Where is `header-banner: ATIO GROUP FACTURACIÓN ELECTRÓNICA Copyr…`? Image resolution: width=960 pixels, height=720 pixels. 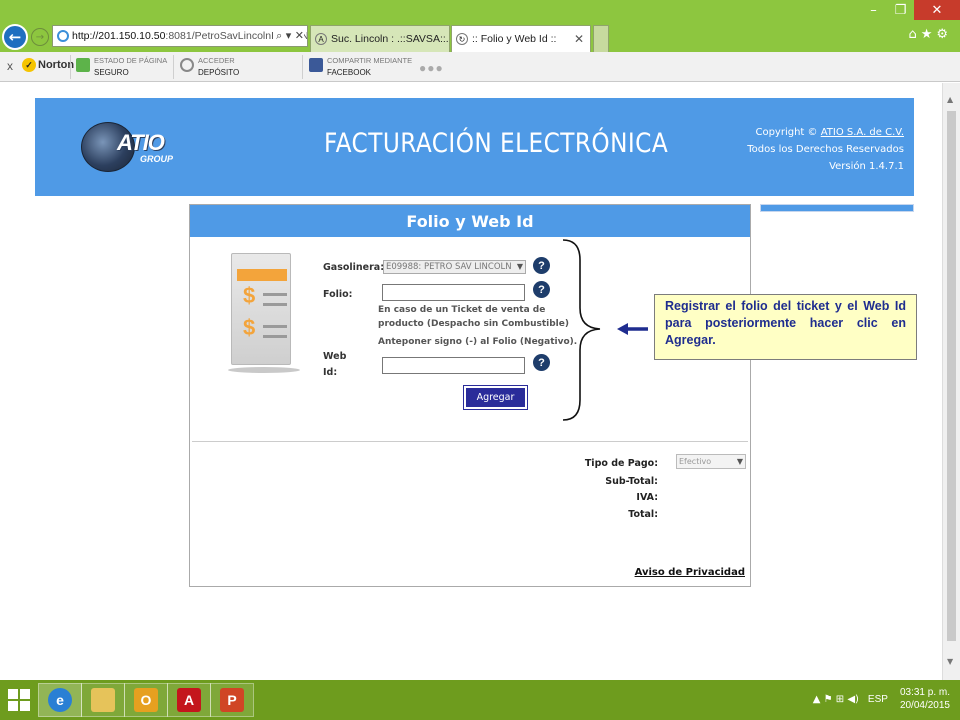
header-banner: ATIO GROUP FACTURACIÓN ELECTRÓNICA Copyr… is located at coordinates (474, 147).